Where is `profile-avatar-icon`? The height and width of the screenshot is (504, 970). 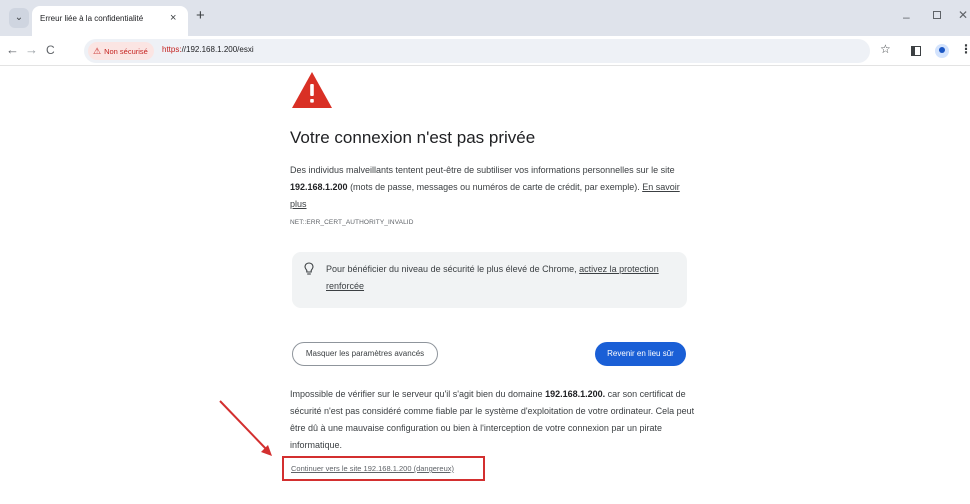
profile-avatar-icon is located at coordinates (942, 51).